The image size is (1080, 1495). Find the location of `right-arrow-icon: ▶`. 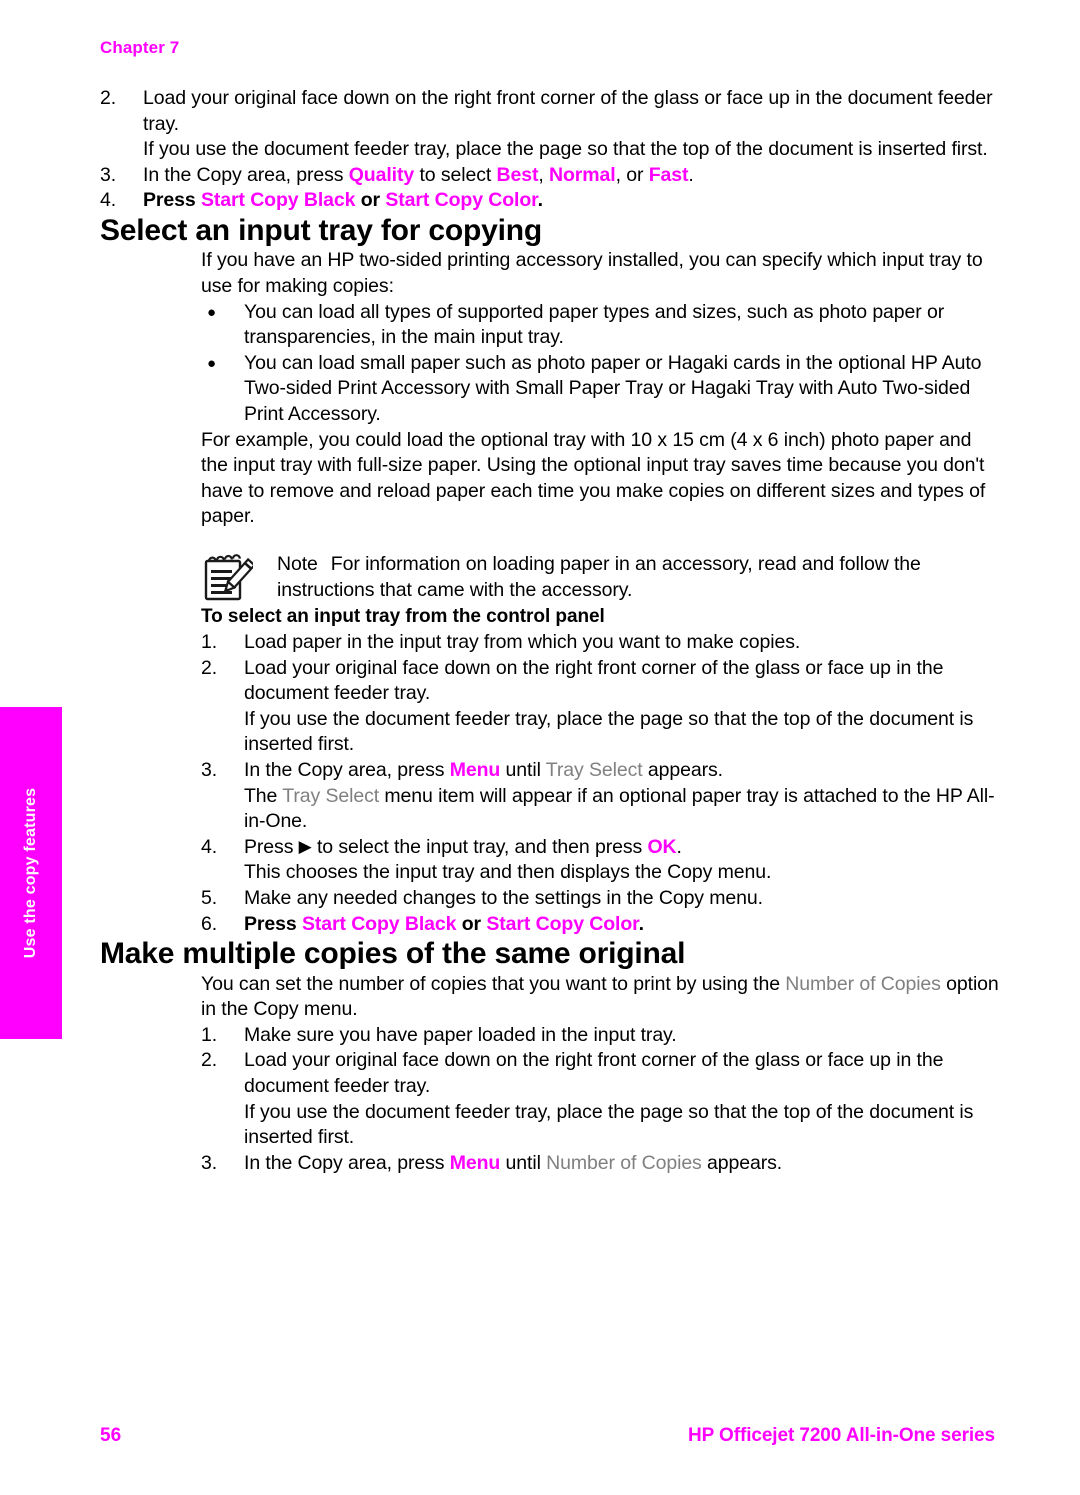

right-arrow-icon: ▶ is located at coordinates (305, 846).